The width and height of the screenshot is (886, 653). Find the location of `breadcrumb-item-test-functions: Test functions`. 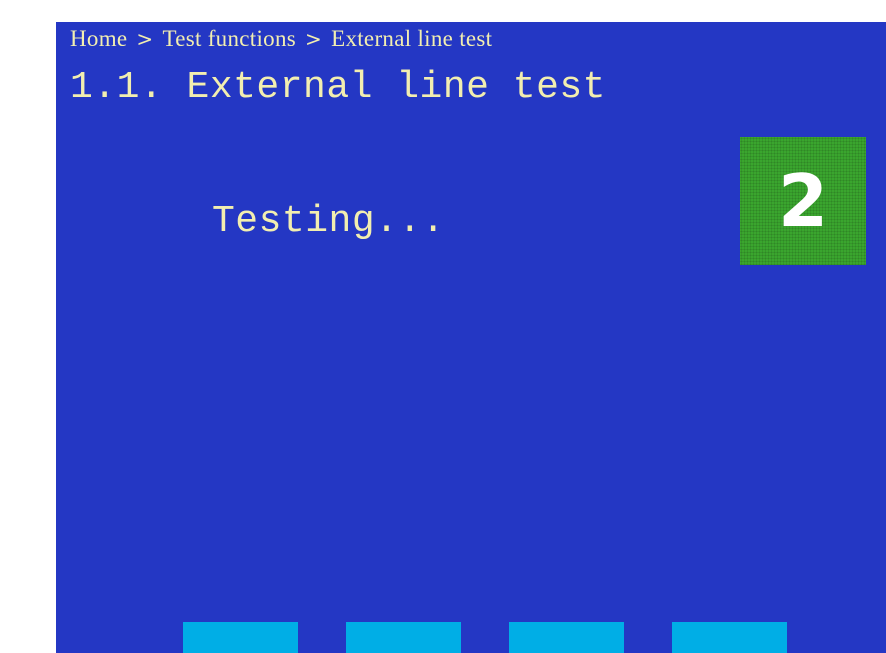

breadcrumb-item-test-functions: Test functions is located at coordinates (229, 39).